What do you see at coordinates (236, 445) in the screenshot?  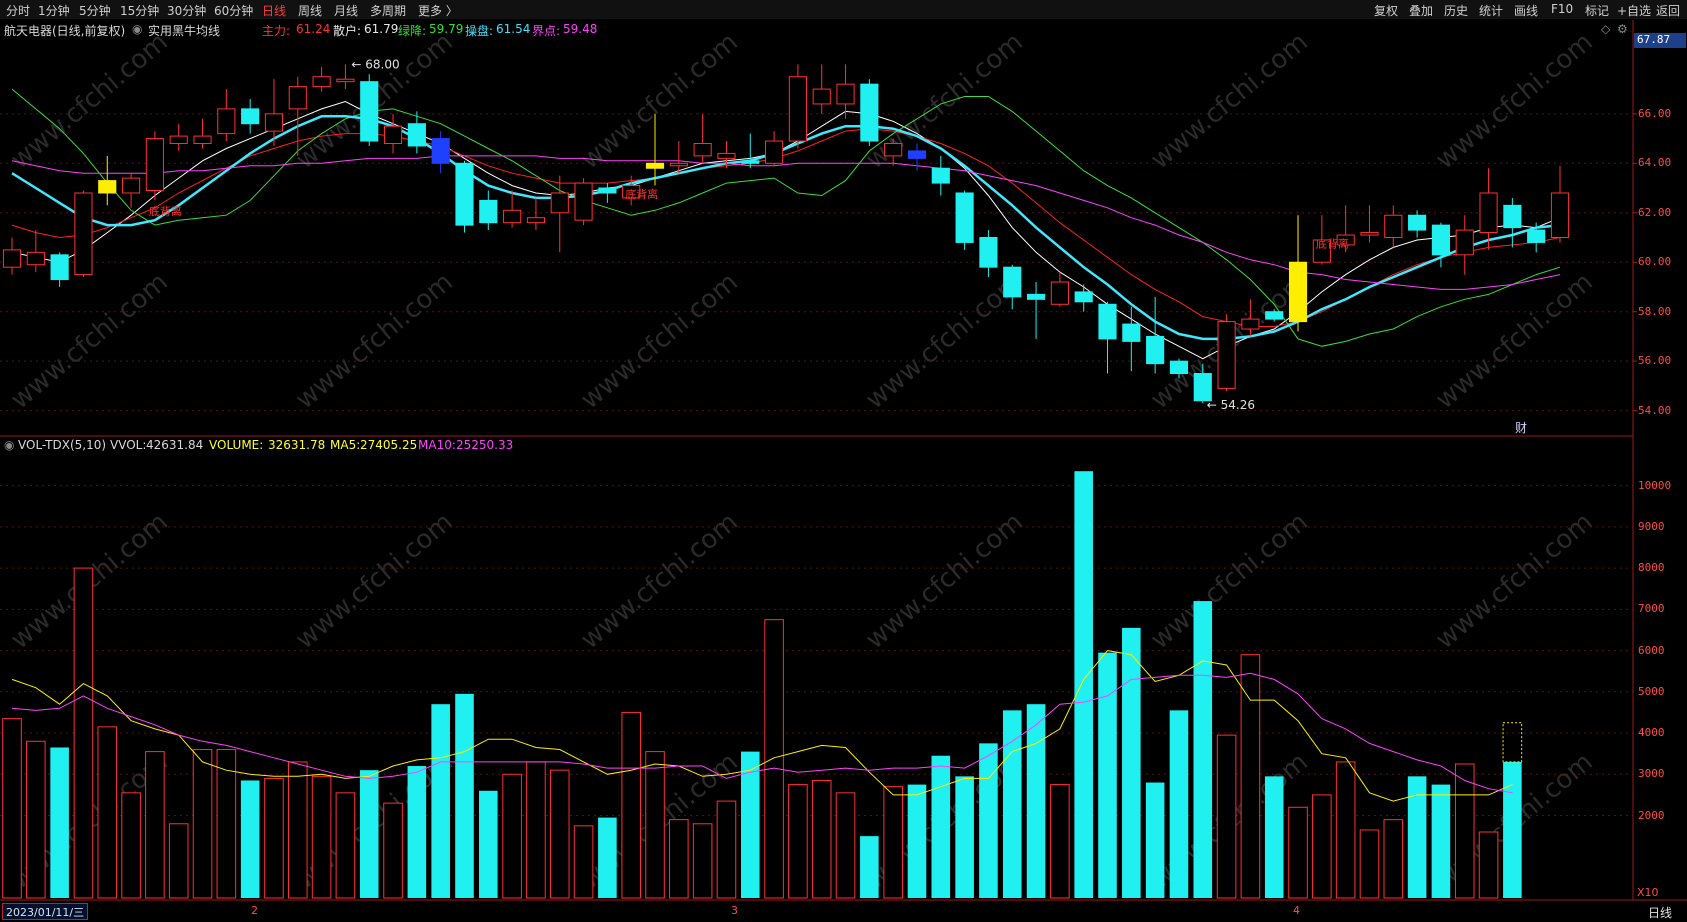 I see `volume-label: VOLUME:` at bounding box center [236, 445].